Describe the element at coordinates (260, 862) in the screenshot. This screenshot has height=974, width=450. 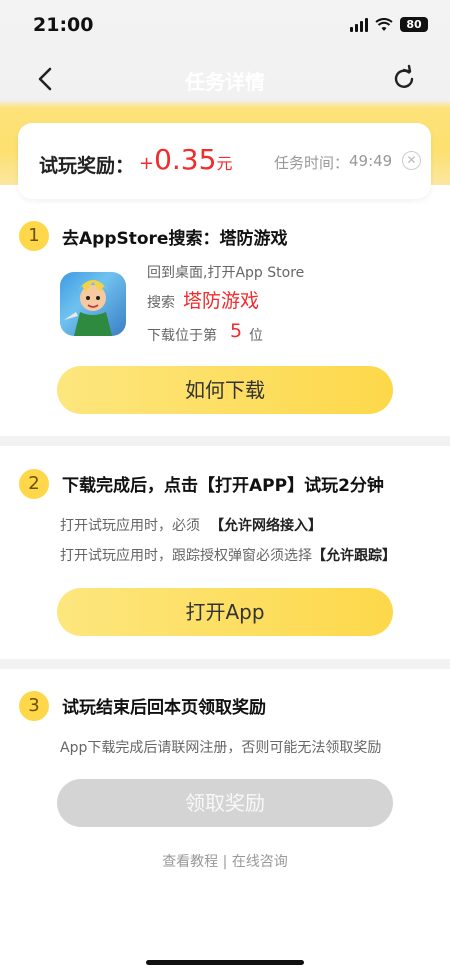
I see `online-consult-link: 在线咨询` at that location.